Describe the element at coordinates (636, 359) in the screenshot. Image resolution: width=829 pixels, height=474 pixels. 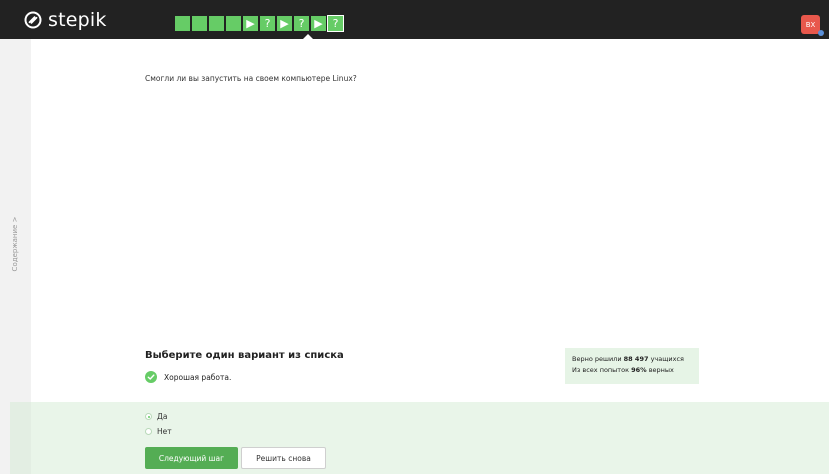
I see `solved-count: 88 497` at that location.